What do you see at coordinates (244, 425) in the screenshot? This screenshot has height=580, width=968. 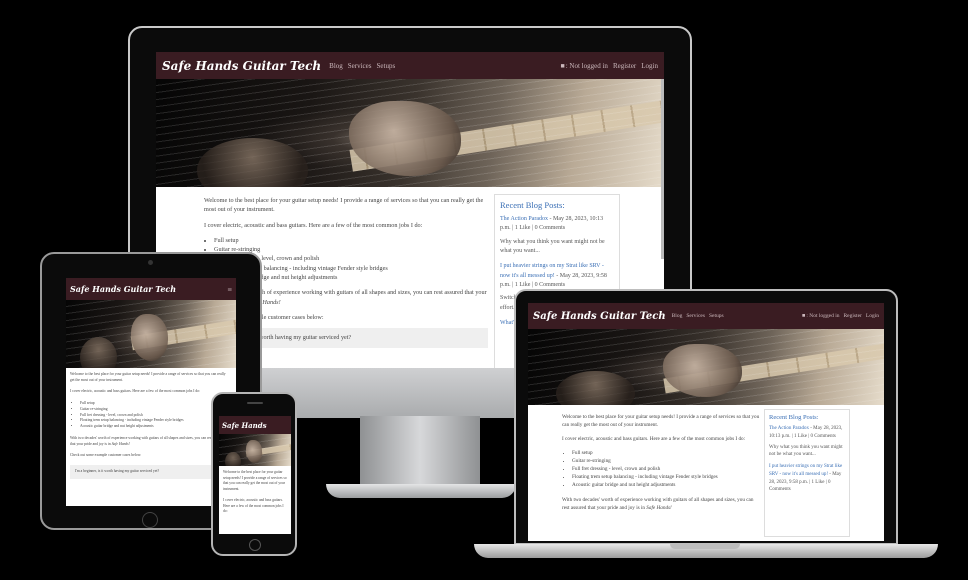 I see `brand-logo: Safe Hands` at bounding box center [244, 425].